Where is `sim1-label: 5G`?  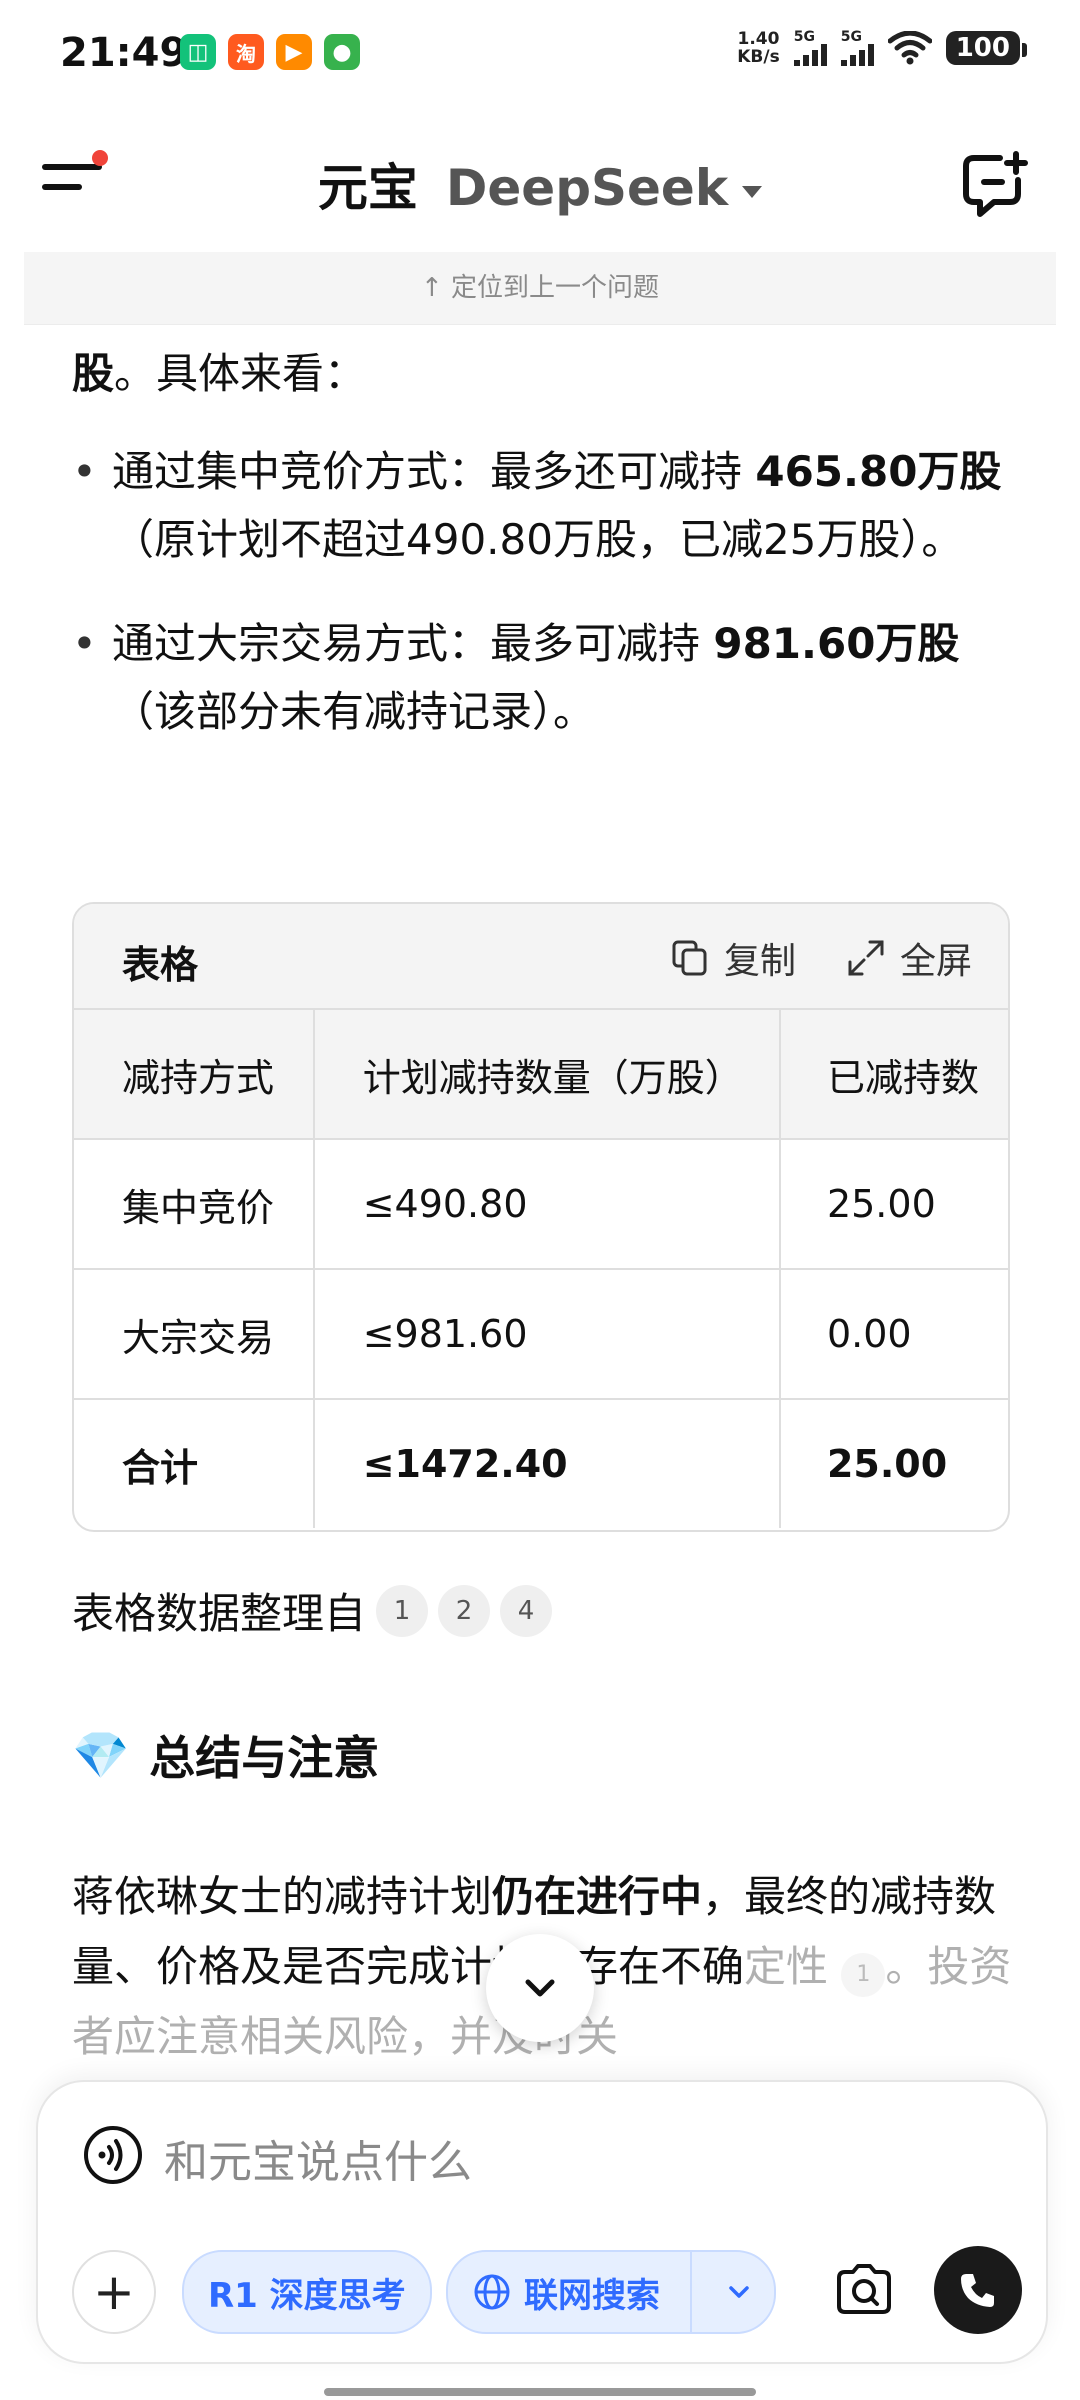
sim1-label: 5G is located at coordinates (804, 37).